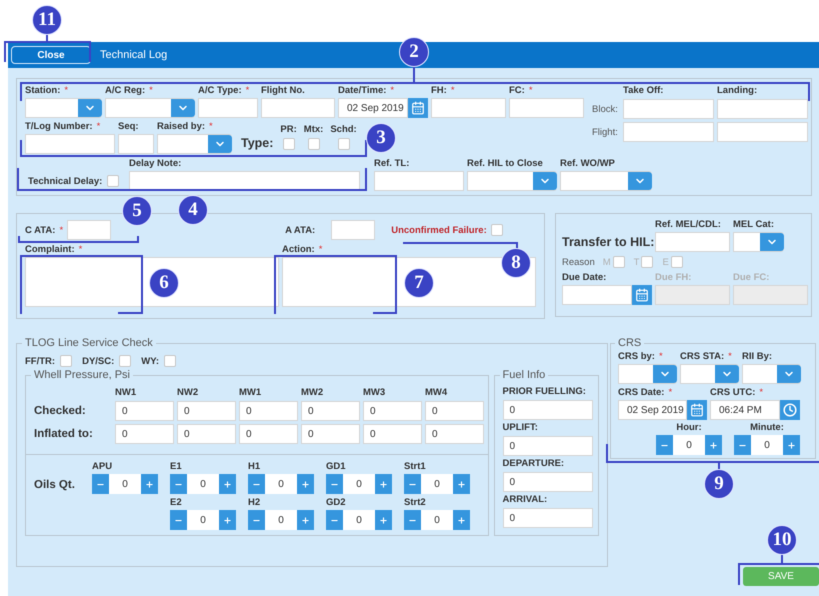 This screenshot has height=596, width=819. What do you see at coordinates (767, 427) in the screenshot?
I see `field-label: Minute:` at bounding box center [767, 427].